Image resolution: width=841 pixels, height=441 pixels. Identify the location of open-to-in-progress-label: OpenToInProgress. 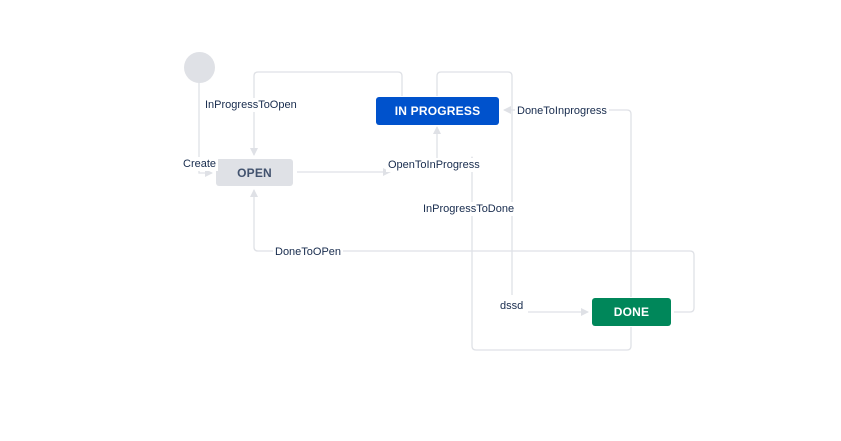
(434, 165).